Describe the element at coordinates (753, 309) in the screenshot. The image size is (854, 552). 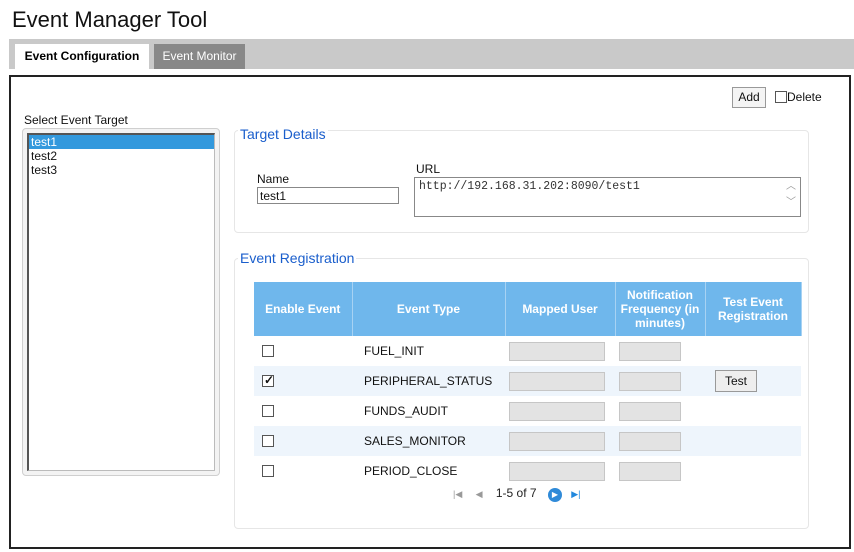
I see `column-test-event-registration: Test Event Registration` at that location.